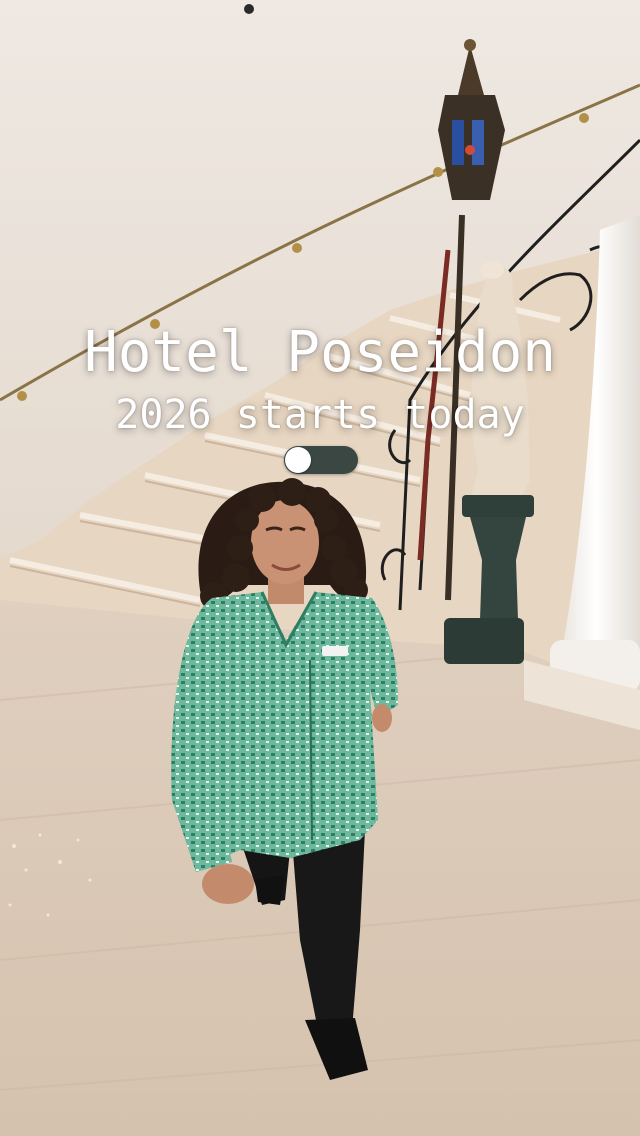  What do you see at coordinates (319, 352) in the screenshot?
I see `hotel-title: Hotel Poseidon` at bounding box center [319, 352].